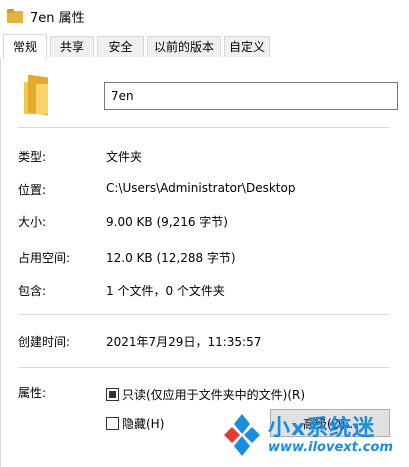 The width and height of the screenshot is (409, 467). I want to click on type-value: 文件夹, so click(124, 157).